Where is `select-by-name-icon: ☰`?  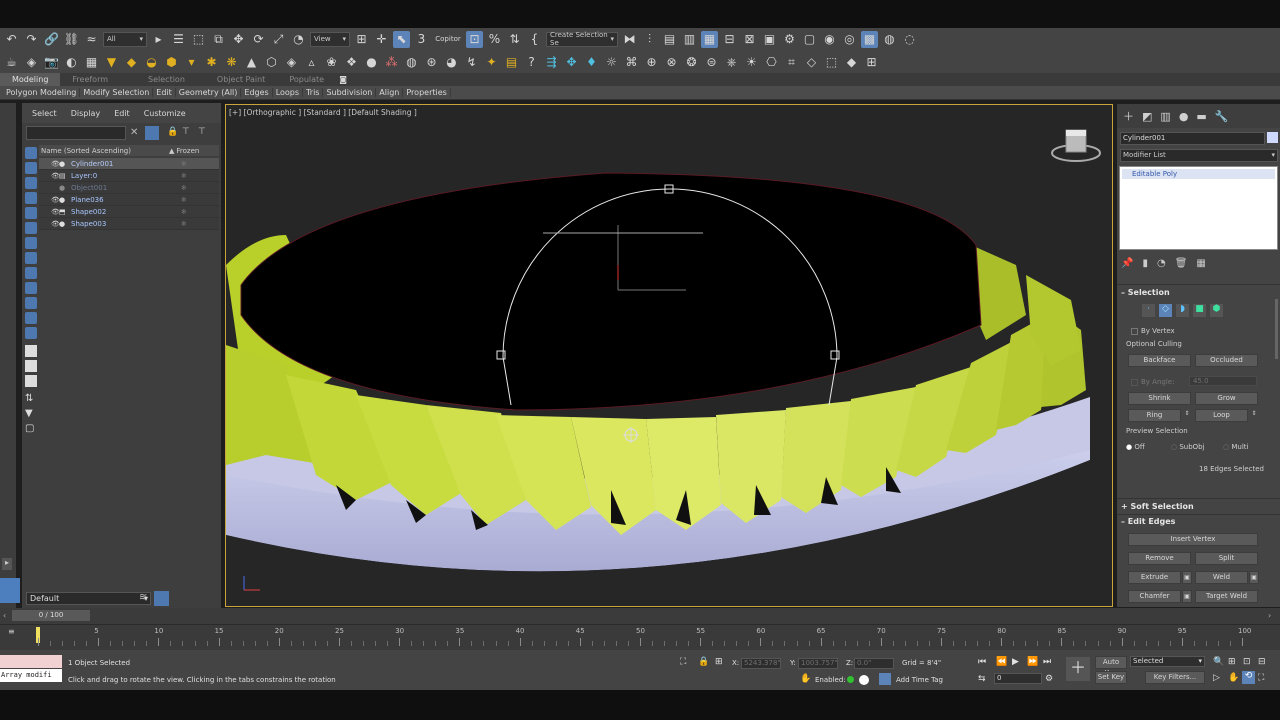
select-by-name-icon: ☰ is located at coordinates (178, 39).